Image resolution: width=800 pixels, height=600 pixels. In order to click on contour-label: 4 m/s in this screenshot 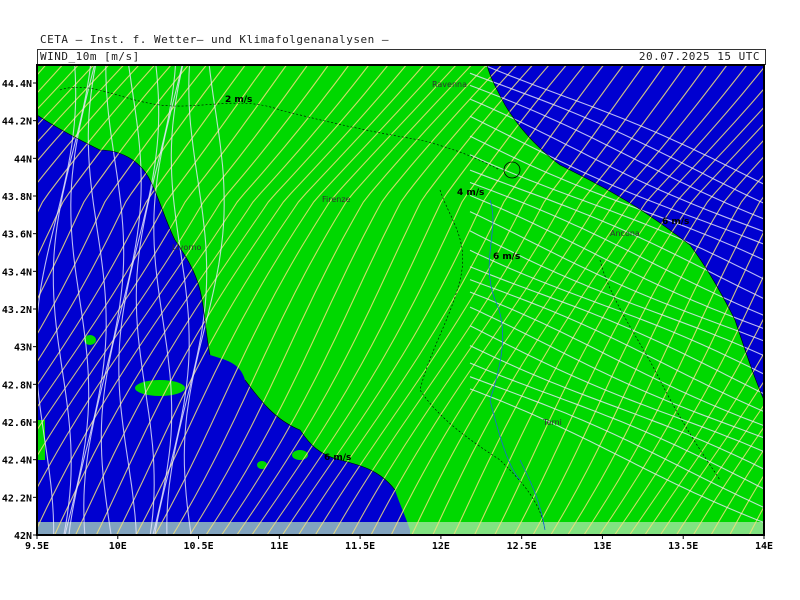, I will do `click(470, 193)`.